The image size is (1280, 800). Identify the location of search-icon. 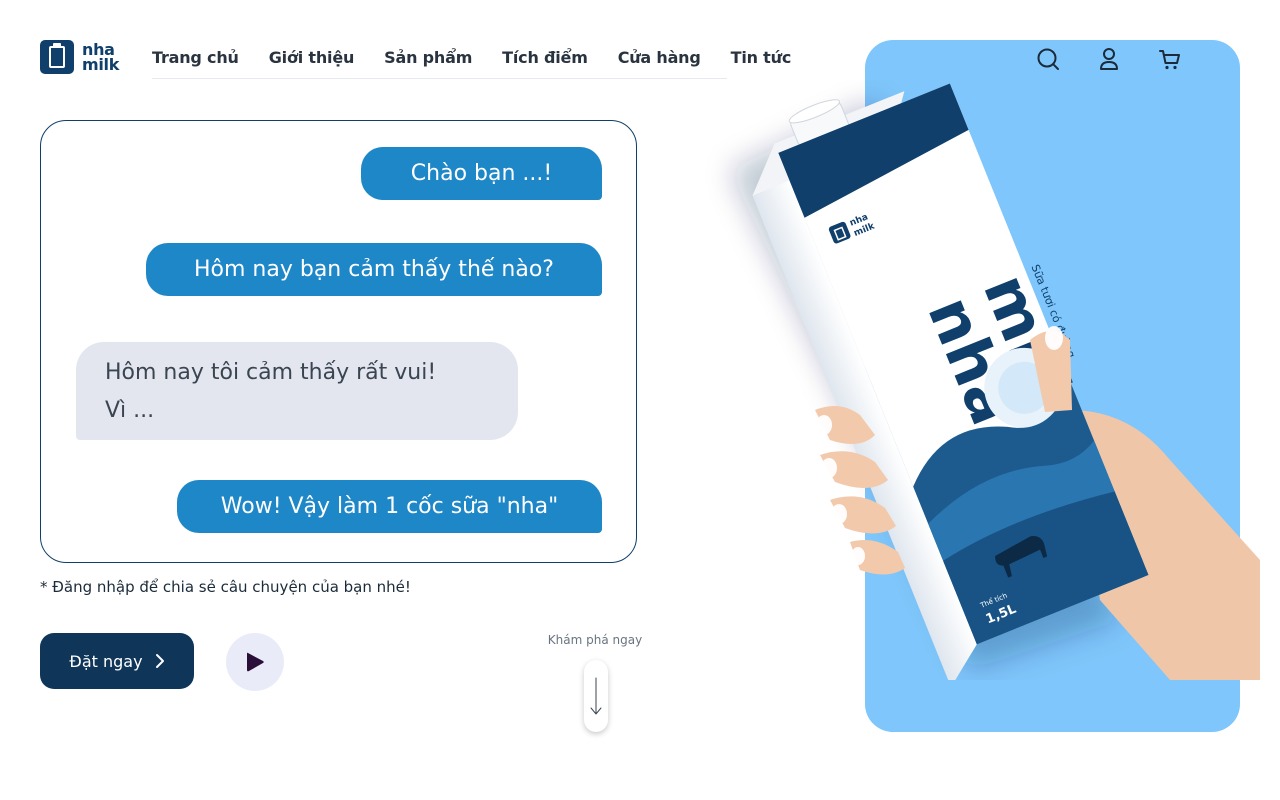
(1048, 59).